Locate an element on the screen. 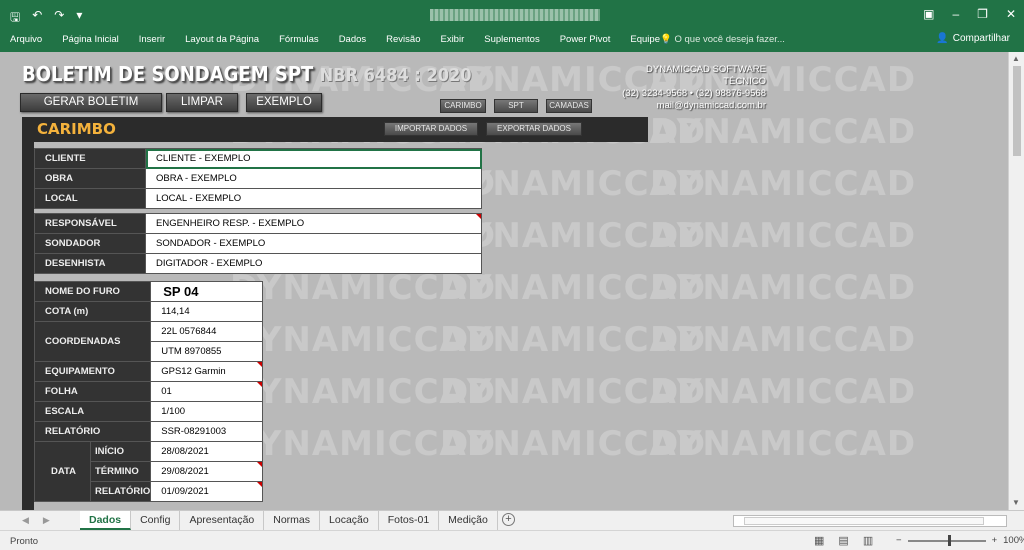 The width and height of the screenshot is (1024, 550). borehole-name-field: SP 04 is located at coordinates (207, 291).